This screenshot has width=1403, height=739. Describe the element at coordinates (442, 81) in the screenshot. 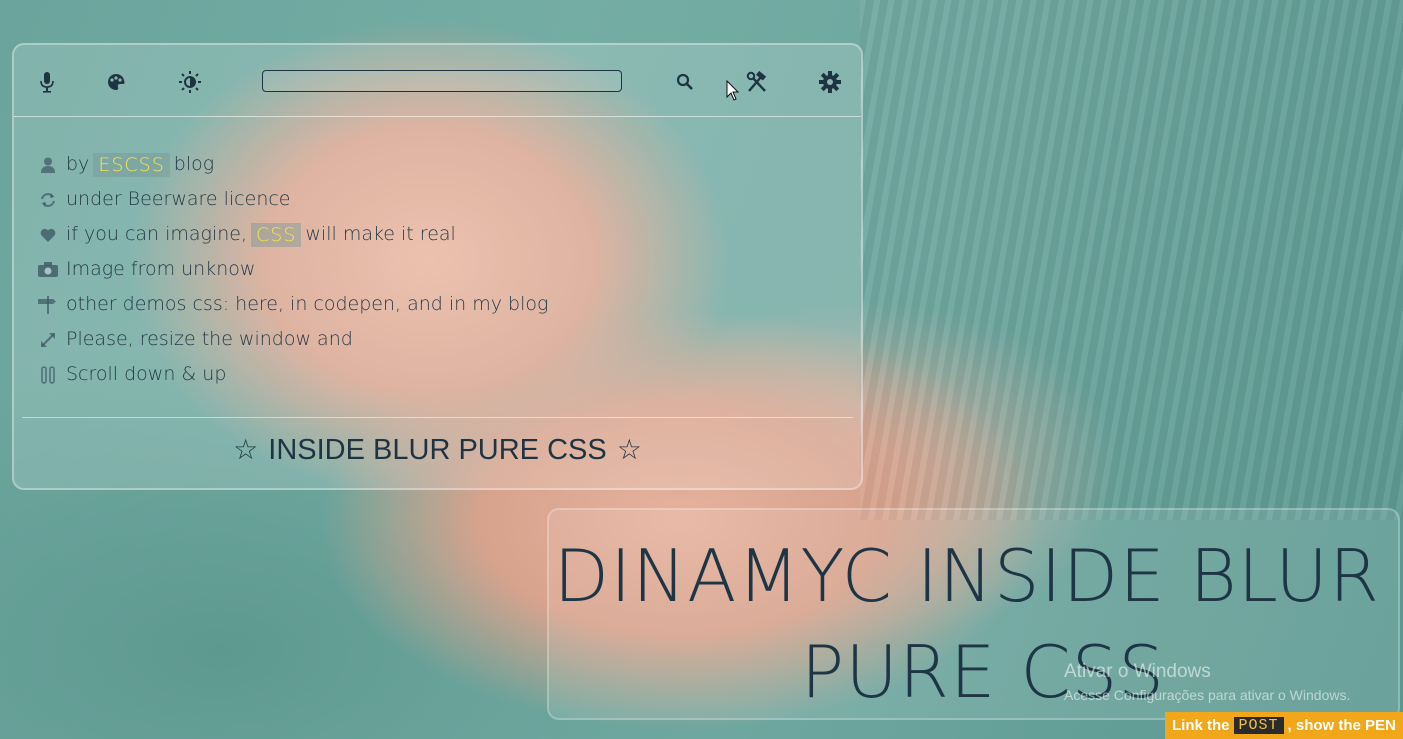

I see `search-input` at that location.